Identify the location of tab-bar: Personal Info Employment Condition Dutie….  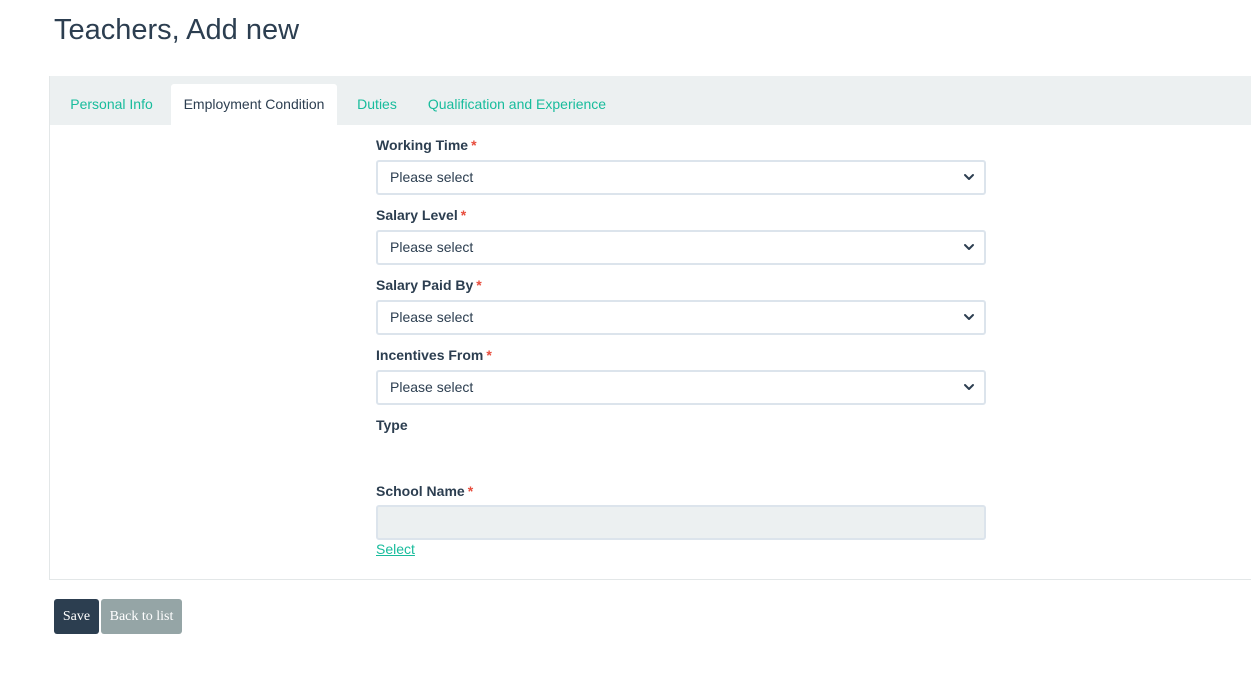
(650, 100).